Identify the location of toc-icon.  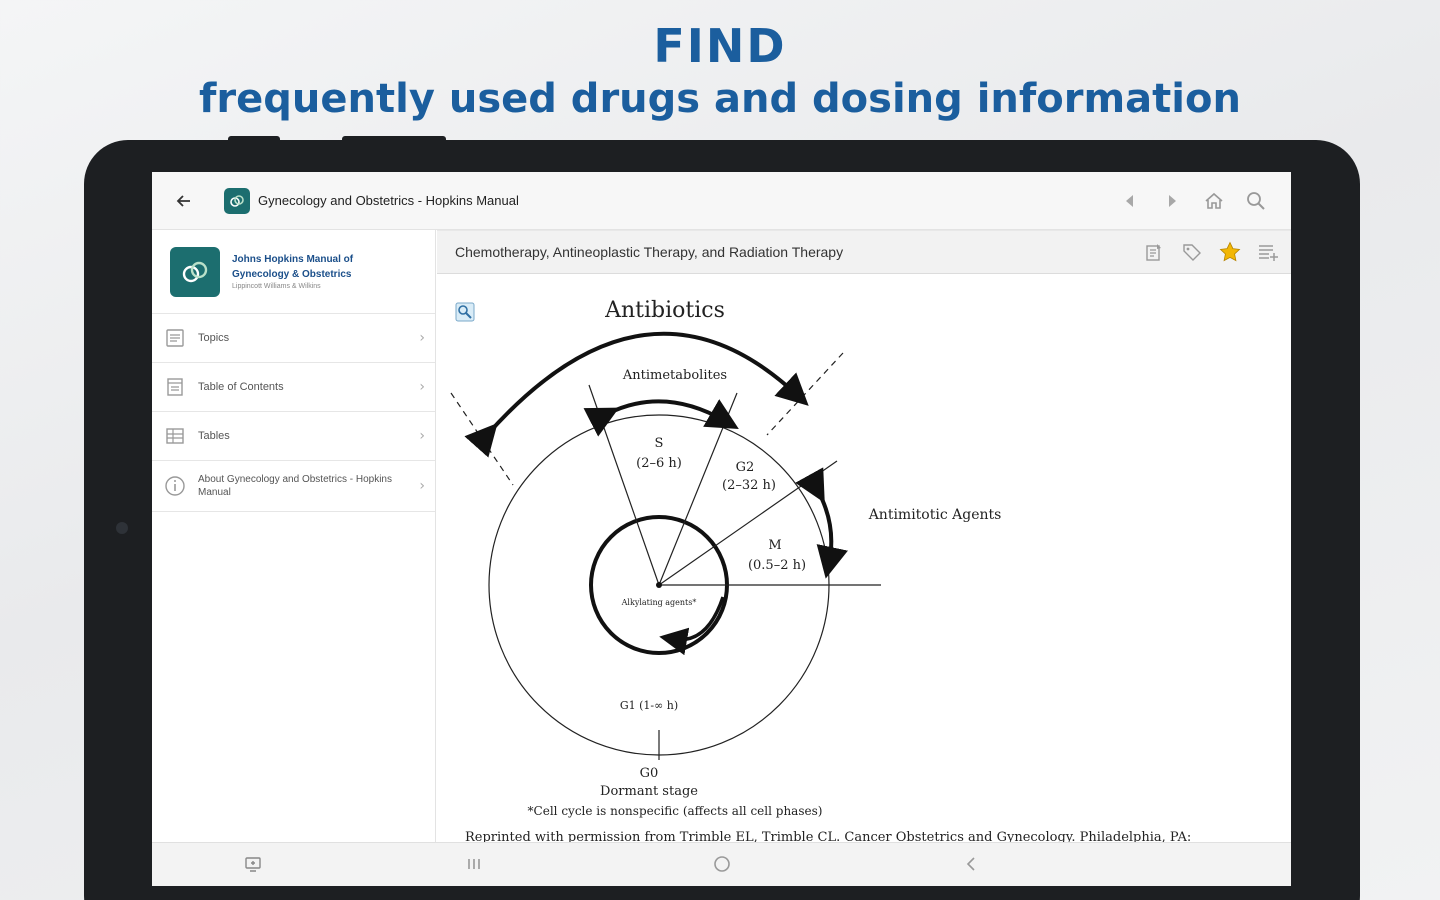
(175, 387).